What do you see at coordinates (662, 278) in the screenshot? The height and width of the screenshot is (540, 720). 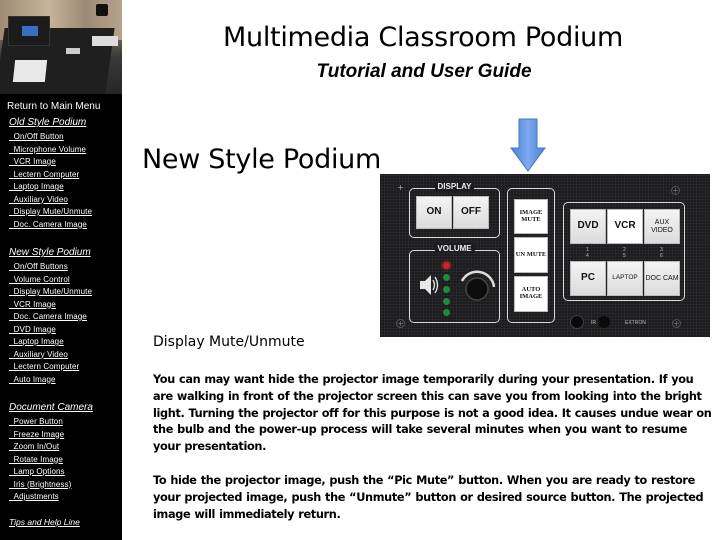 I see `doc-cam-button: DOC CAM` at bounding box center [662, 278].